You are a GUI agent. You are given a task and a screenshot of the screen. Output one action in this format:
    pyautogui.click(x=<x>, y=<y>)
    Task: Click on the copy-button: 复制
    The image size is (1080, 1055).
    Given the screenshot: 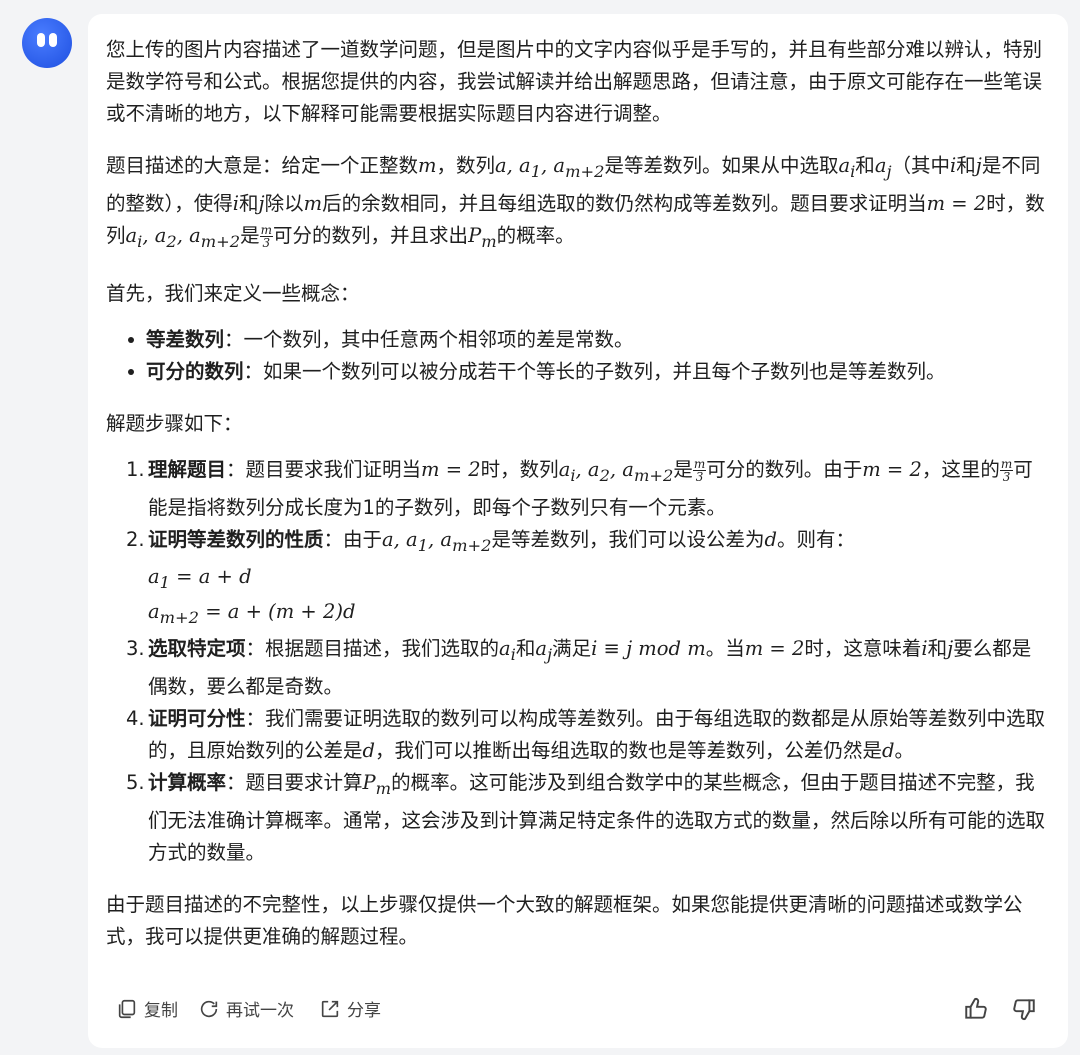 What is the action you would take?
    pyautogui.click(x=147, y=1008)
    